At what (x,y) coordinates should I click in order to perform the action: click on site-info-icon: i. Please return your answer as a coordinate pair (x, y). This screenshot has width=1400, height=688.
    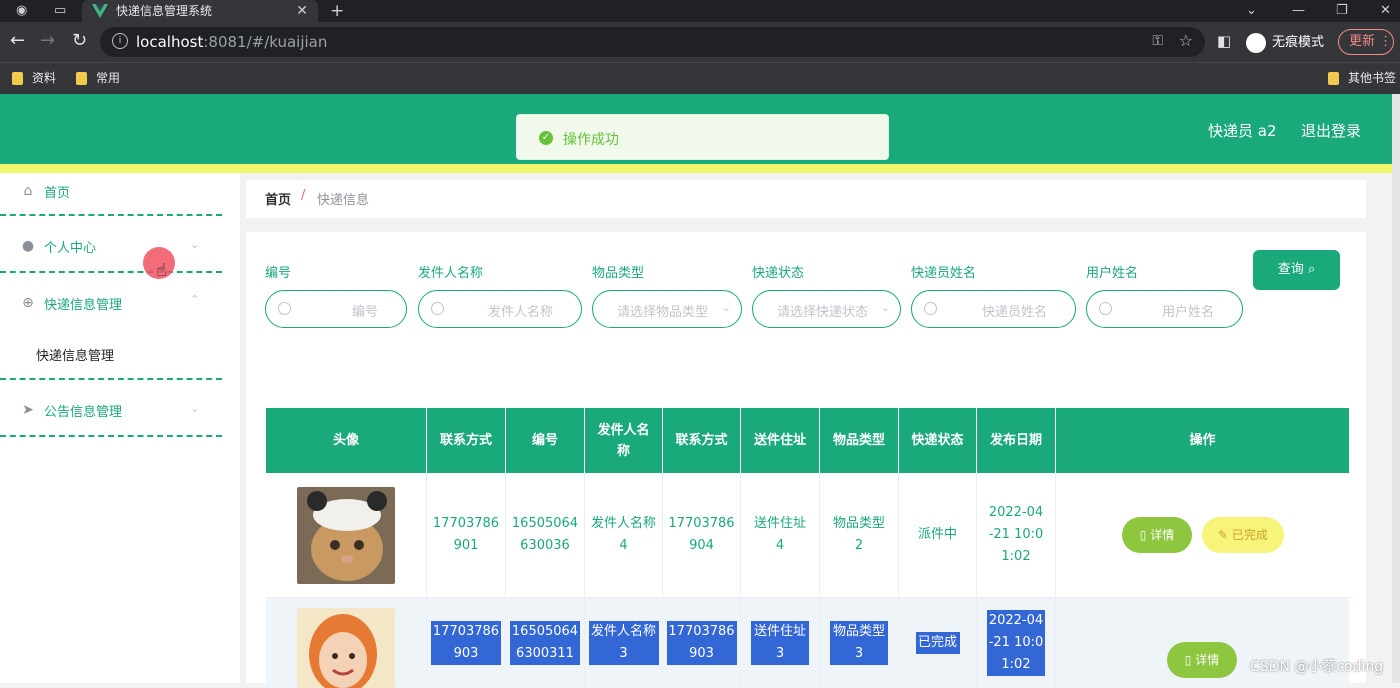
    Looking at the image, I should click on (120, 41).